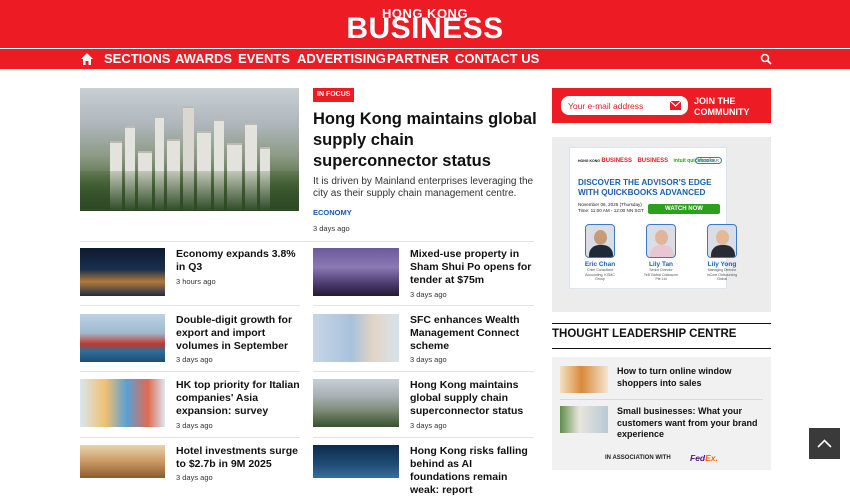 The height and width of the screenshot is (497, 850). What do you see at coordinates (653, 161) in the screenshot?
I see `hkb-logo-2: BUSINESS` at bounding box center [653, 161].